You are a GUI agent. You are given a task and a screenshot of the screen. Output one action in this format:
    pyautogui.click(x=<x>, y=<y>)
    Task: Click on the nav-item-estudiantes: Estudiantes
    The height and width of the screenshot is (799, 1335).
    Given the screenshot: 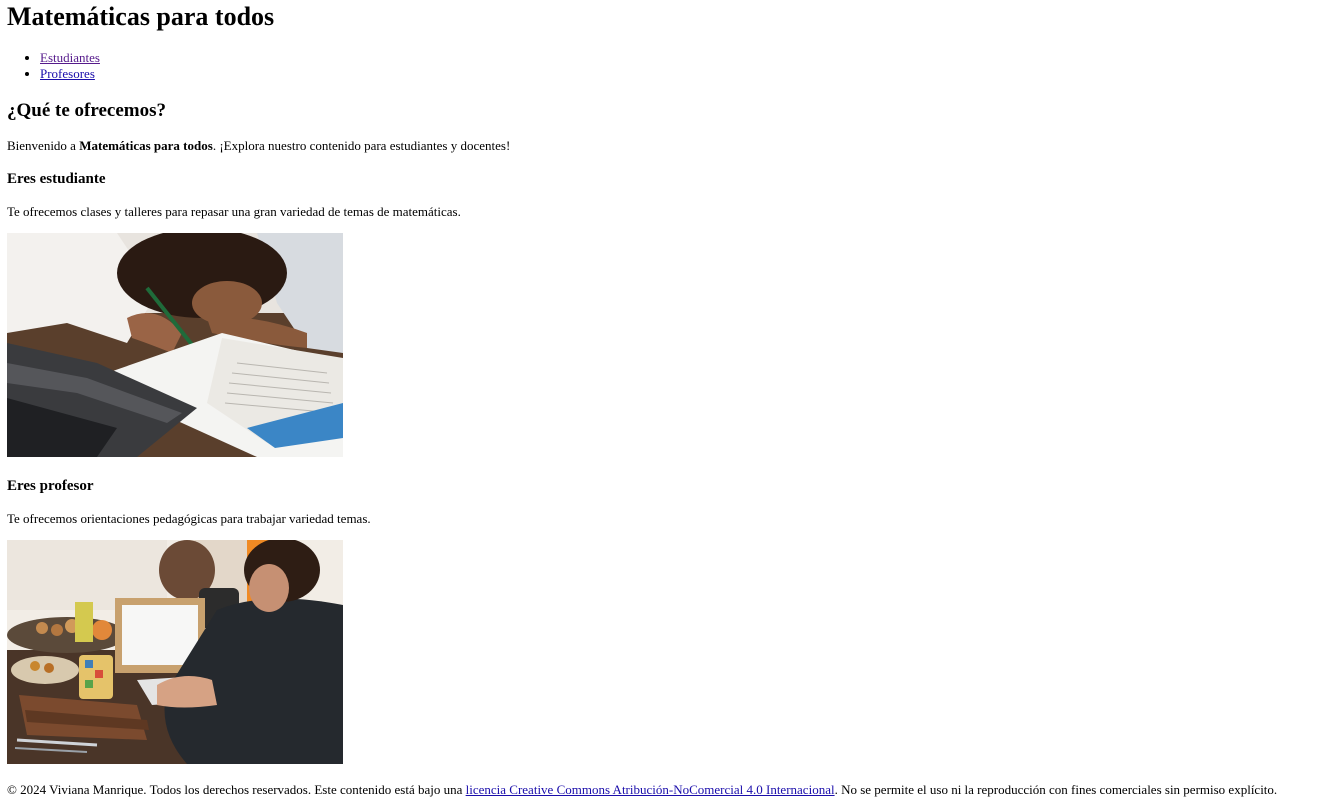 What is the action you would take?
    pyautogui.click(x=70, y=58)
    